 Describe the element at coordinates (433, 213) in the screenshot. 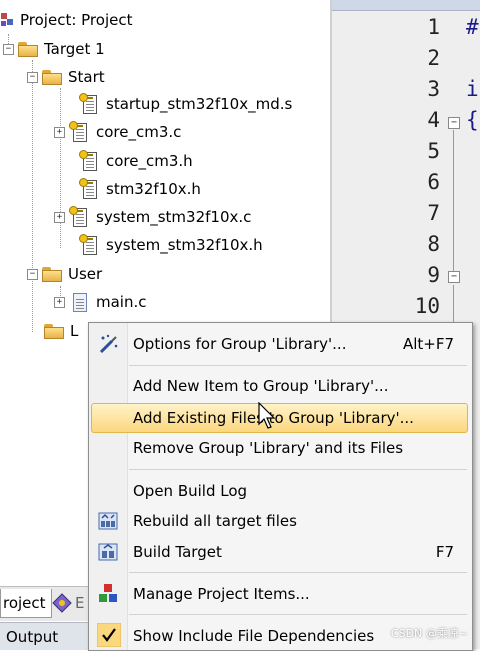

I see `line-number: 7` at that location.